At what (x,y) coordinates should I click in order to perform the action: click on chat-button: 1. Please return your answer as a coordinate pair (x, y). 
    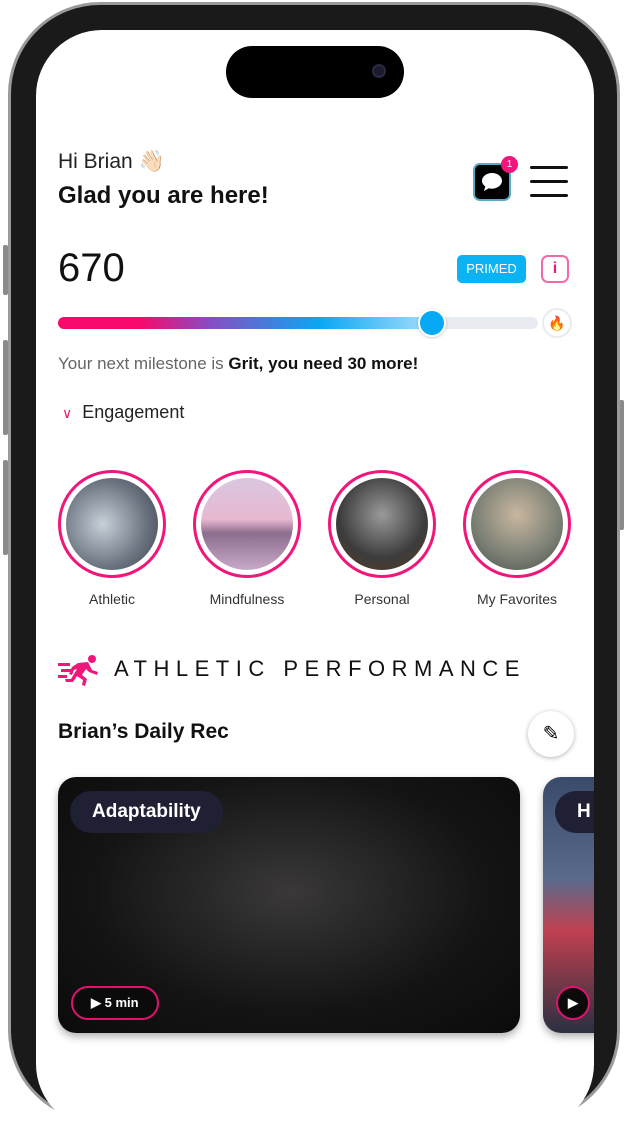
    Looking at the image, I should click on (495, 178).